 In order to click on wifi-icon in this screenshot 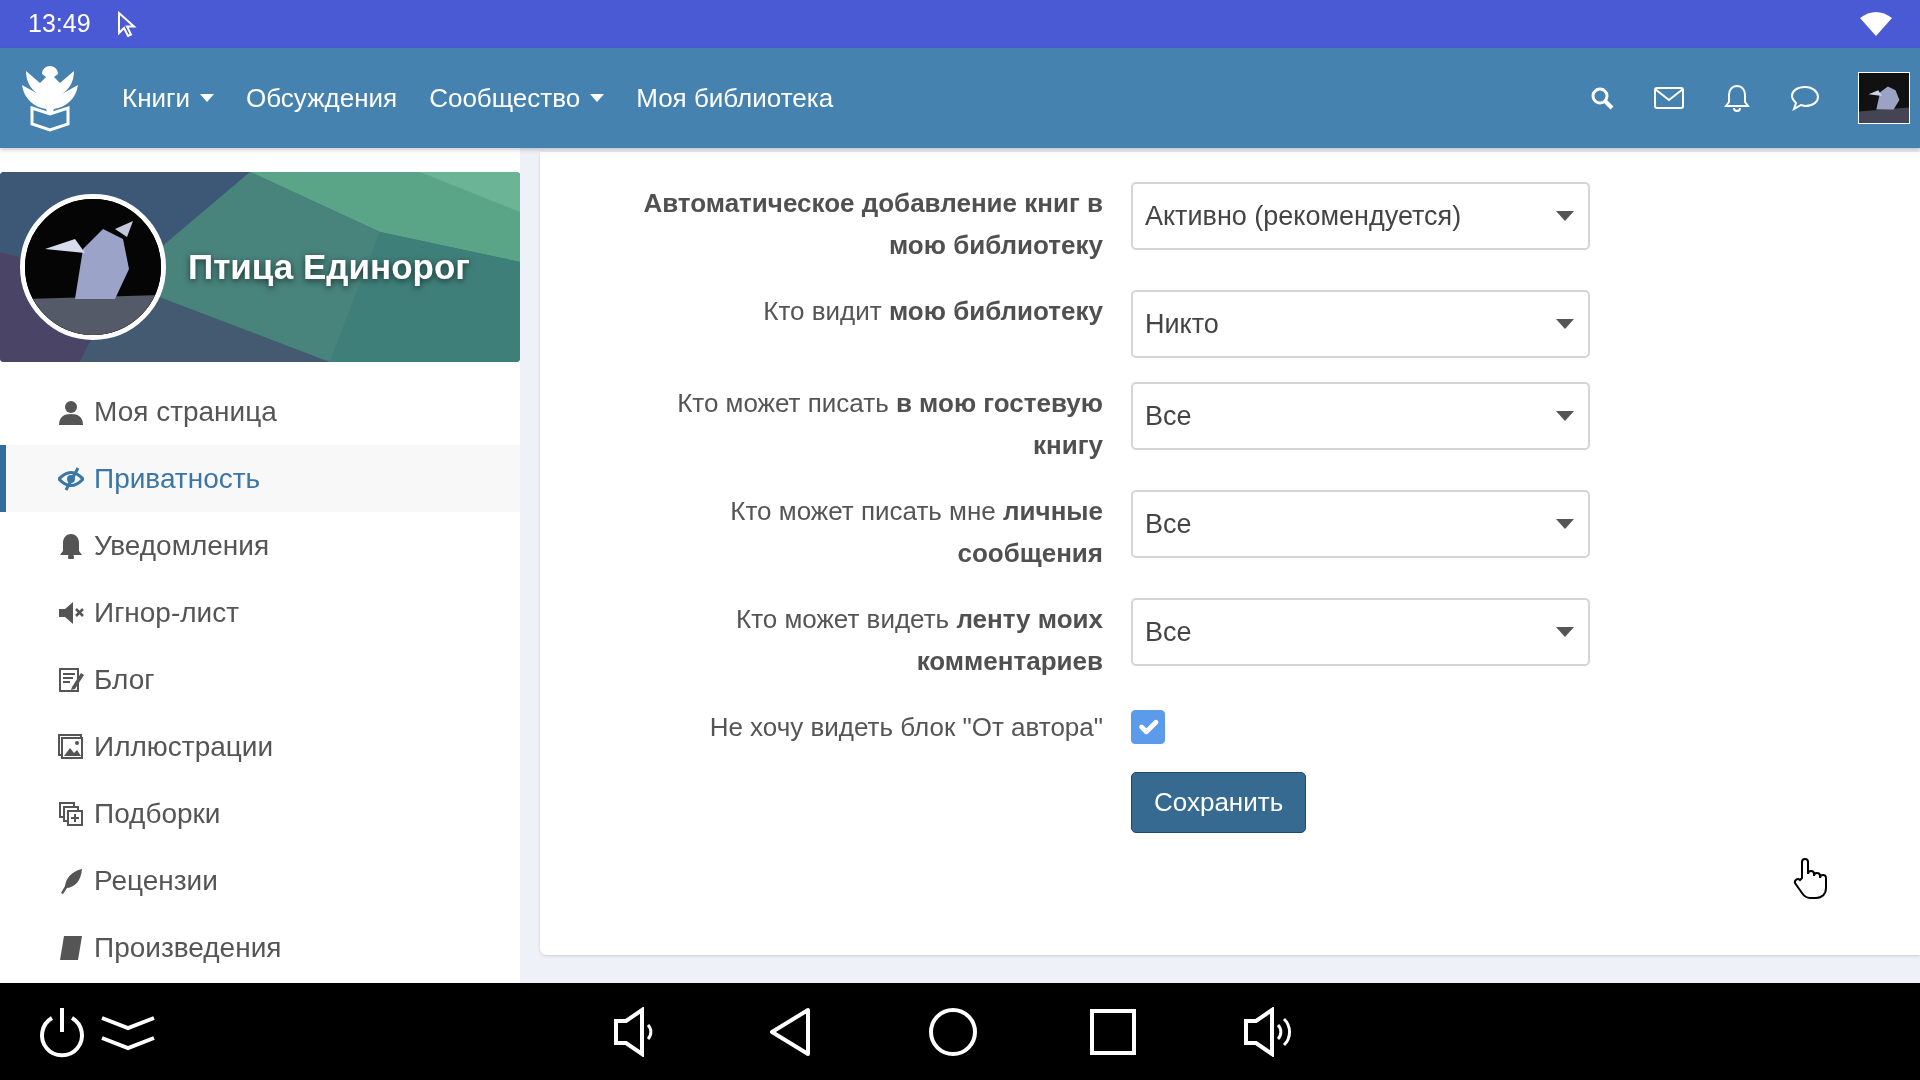, I will do `click(1876, 24)`.